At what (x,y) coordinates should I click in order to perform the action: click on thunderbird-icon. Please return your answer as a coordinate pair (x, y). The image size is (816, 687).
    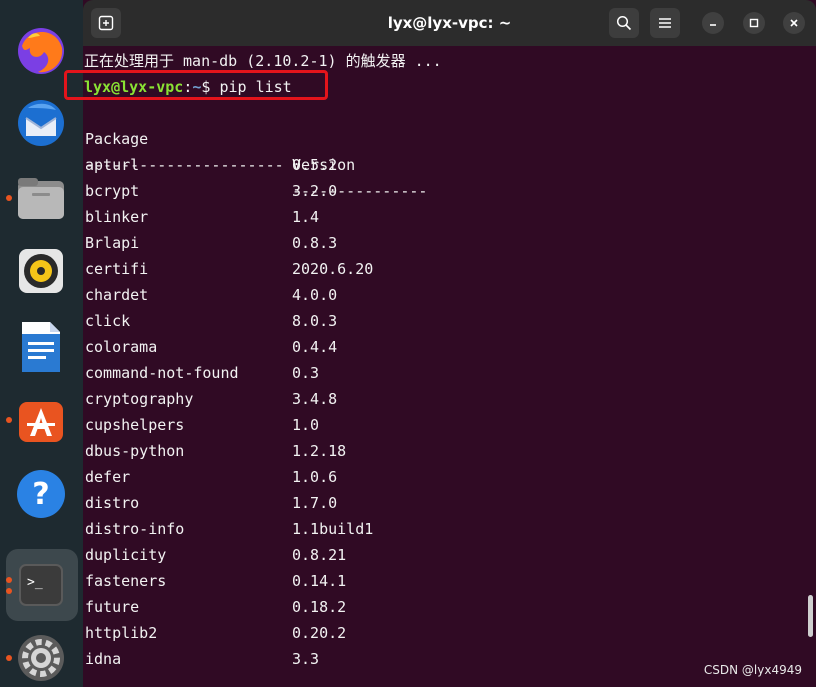
    Looking at the image, I should click on (41, 123).